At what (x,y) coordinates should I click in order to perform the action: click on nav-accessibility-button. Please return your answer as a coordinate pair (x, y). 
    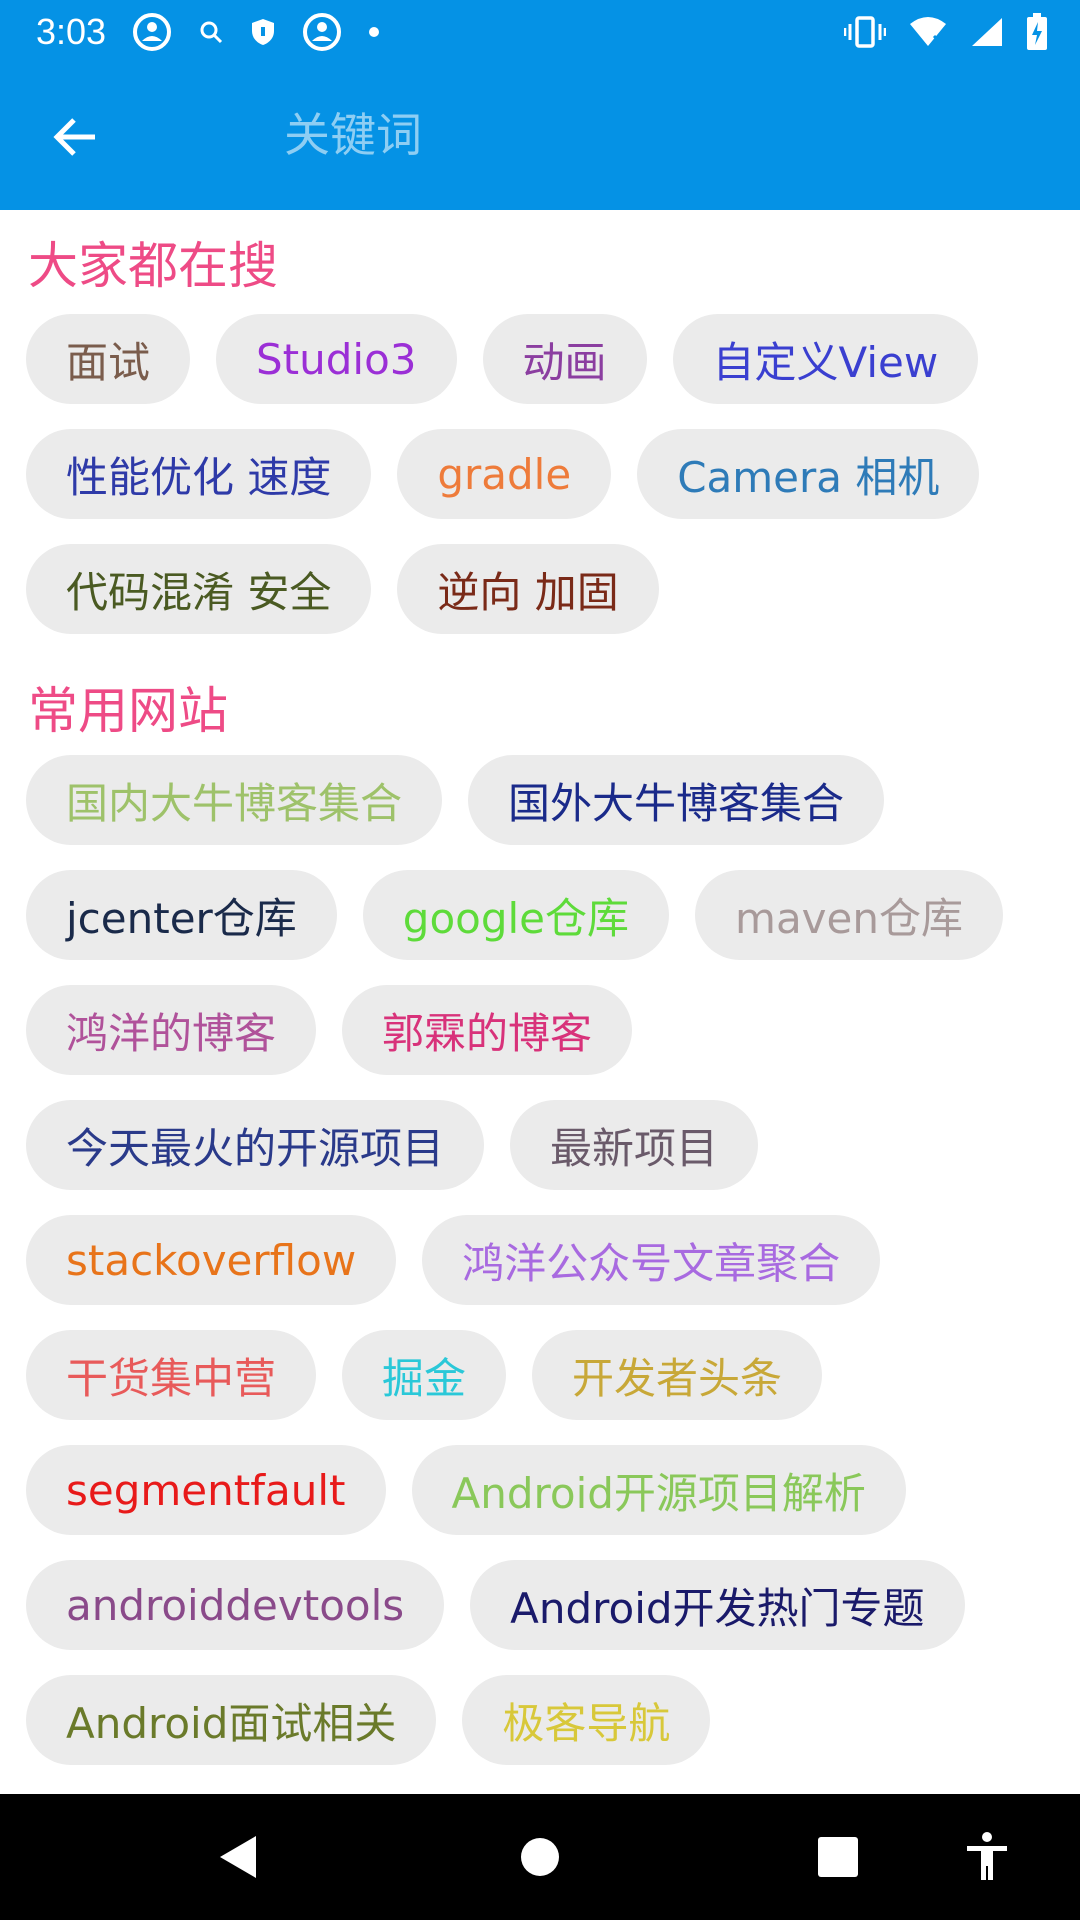
    Looking at the image, I should click on (987, 1857).